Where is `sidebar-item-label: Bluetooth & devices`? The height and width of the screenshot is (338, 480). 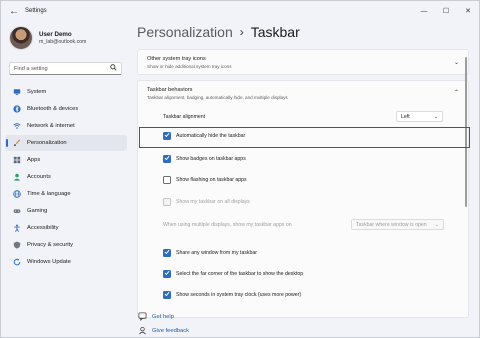
sidebar-item-label: Bluetooth & devices is located at coordinates (53, 108).